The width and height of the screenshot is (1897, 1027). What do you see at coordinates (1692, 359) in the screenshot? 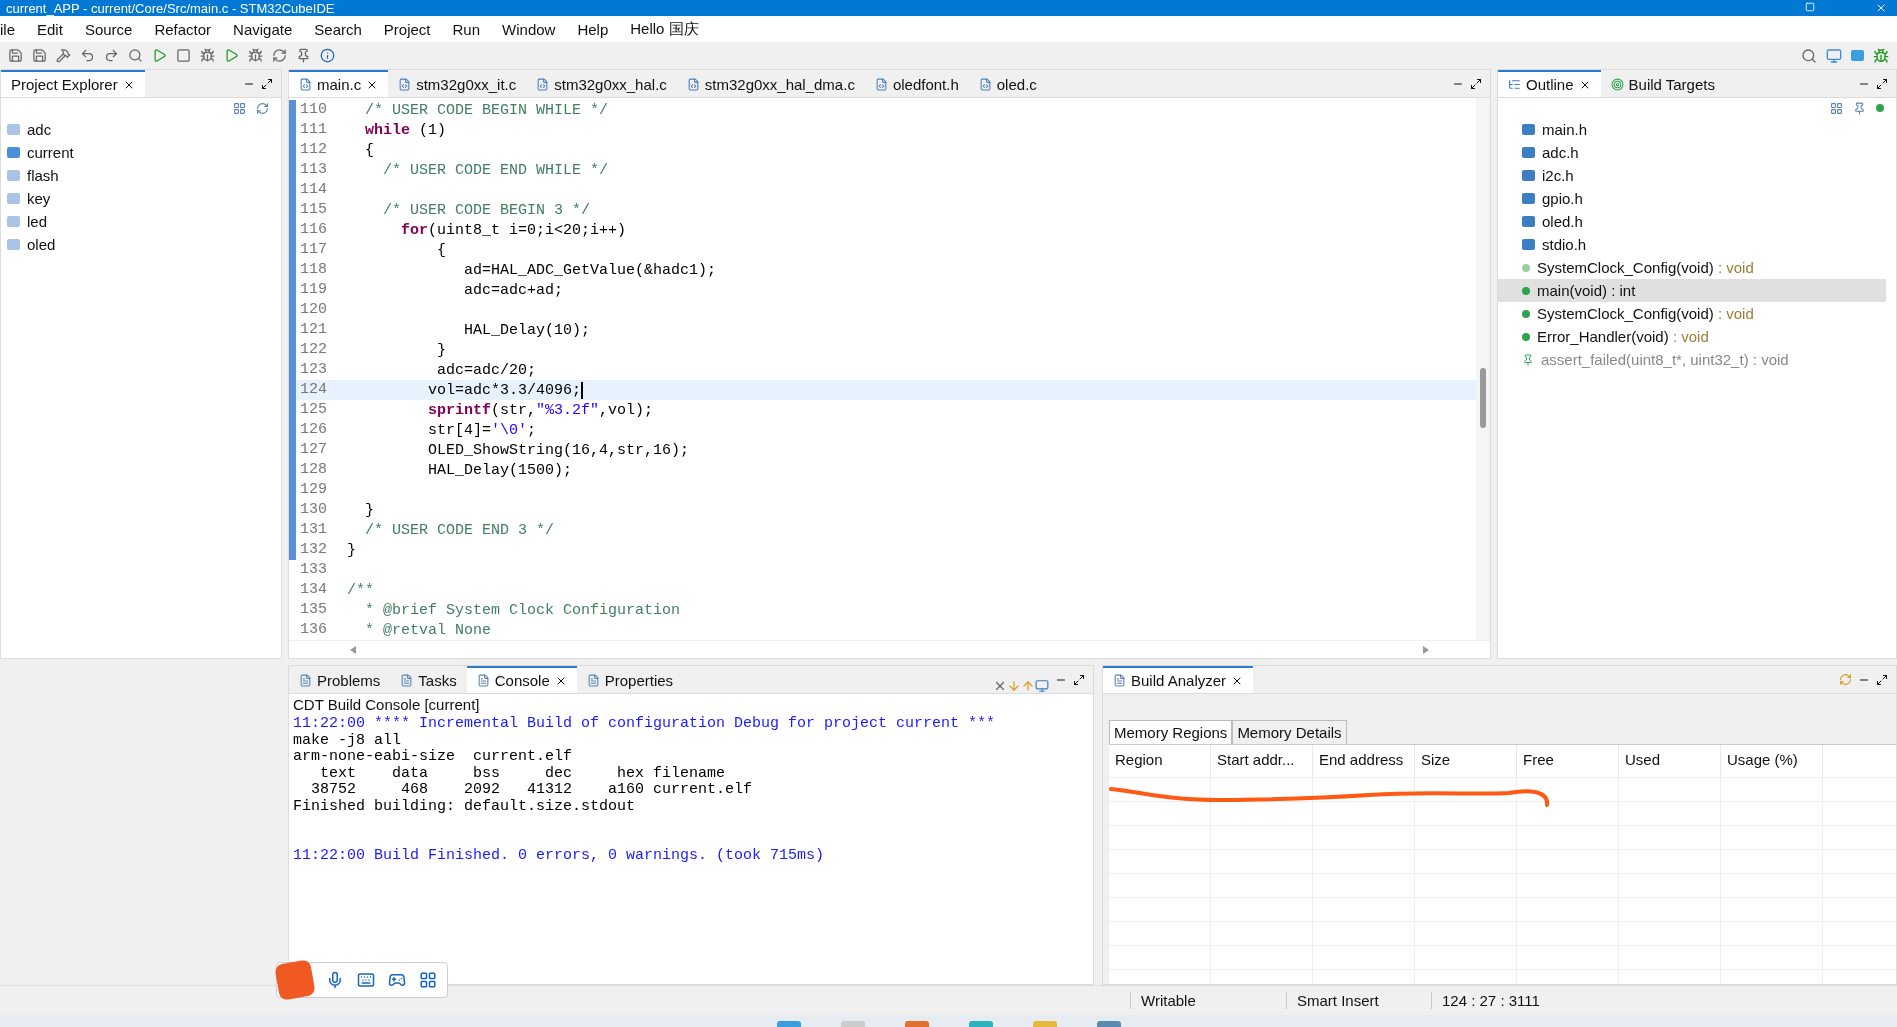
I see `outline-item: assert_failed(uint8_t*, uint32_t) : void` at bounding box center [1692, 359].